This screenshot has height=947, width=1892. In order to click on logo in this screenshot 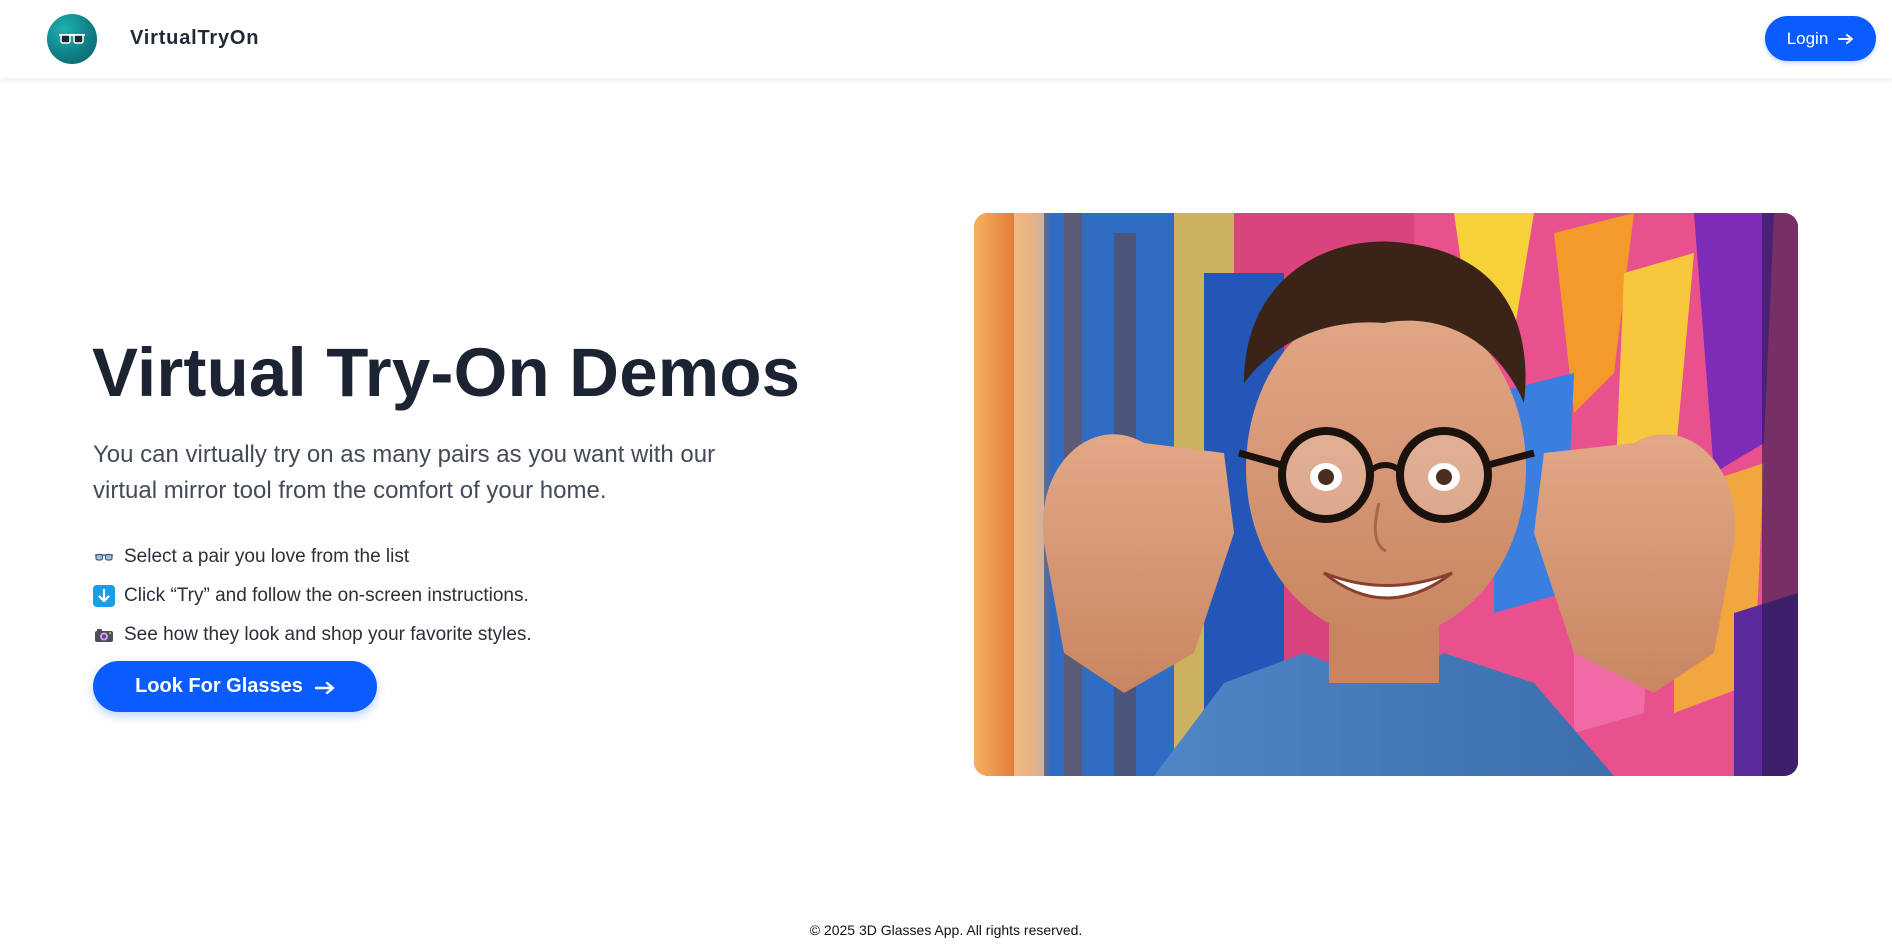, I will do `click(72, 39)`.